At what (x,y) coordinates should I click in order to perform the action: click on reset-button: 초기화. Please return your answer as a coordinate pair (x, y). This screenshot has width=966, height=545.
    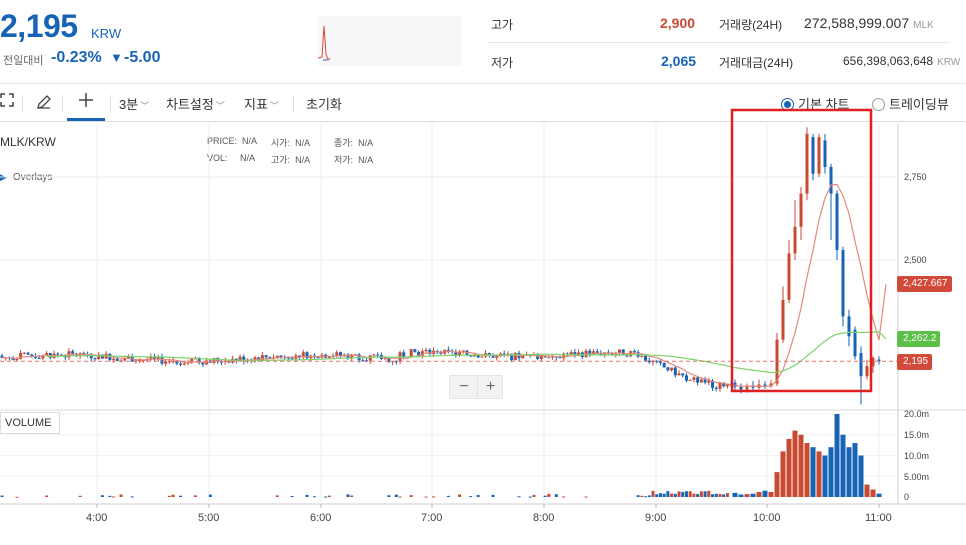
    Looking at the image, I should click on (324, 103).